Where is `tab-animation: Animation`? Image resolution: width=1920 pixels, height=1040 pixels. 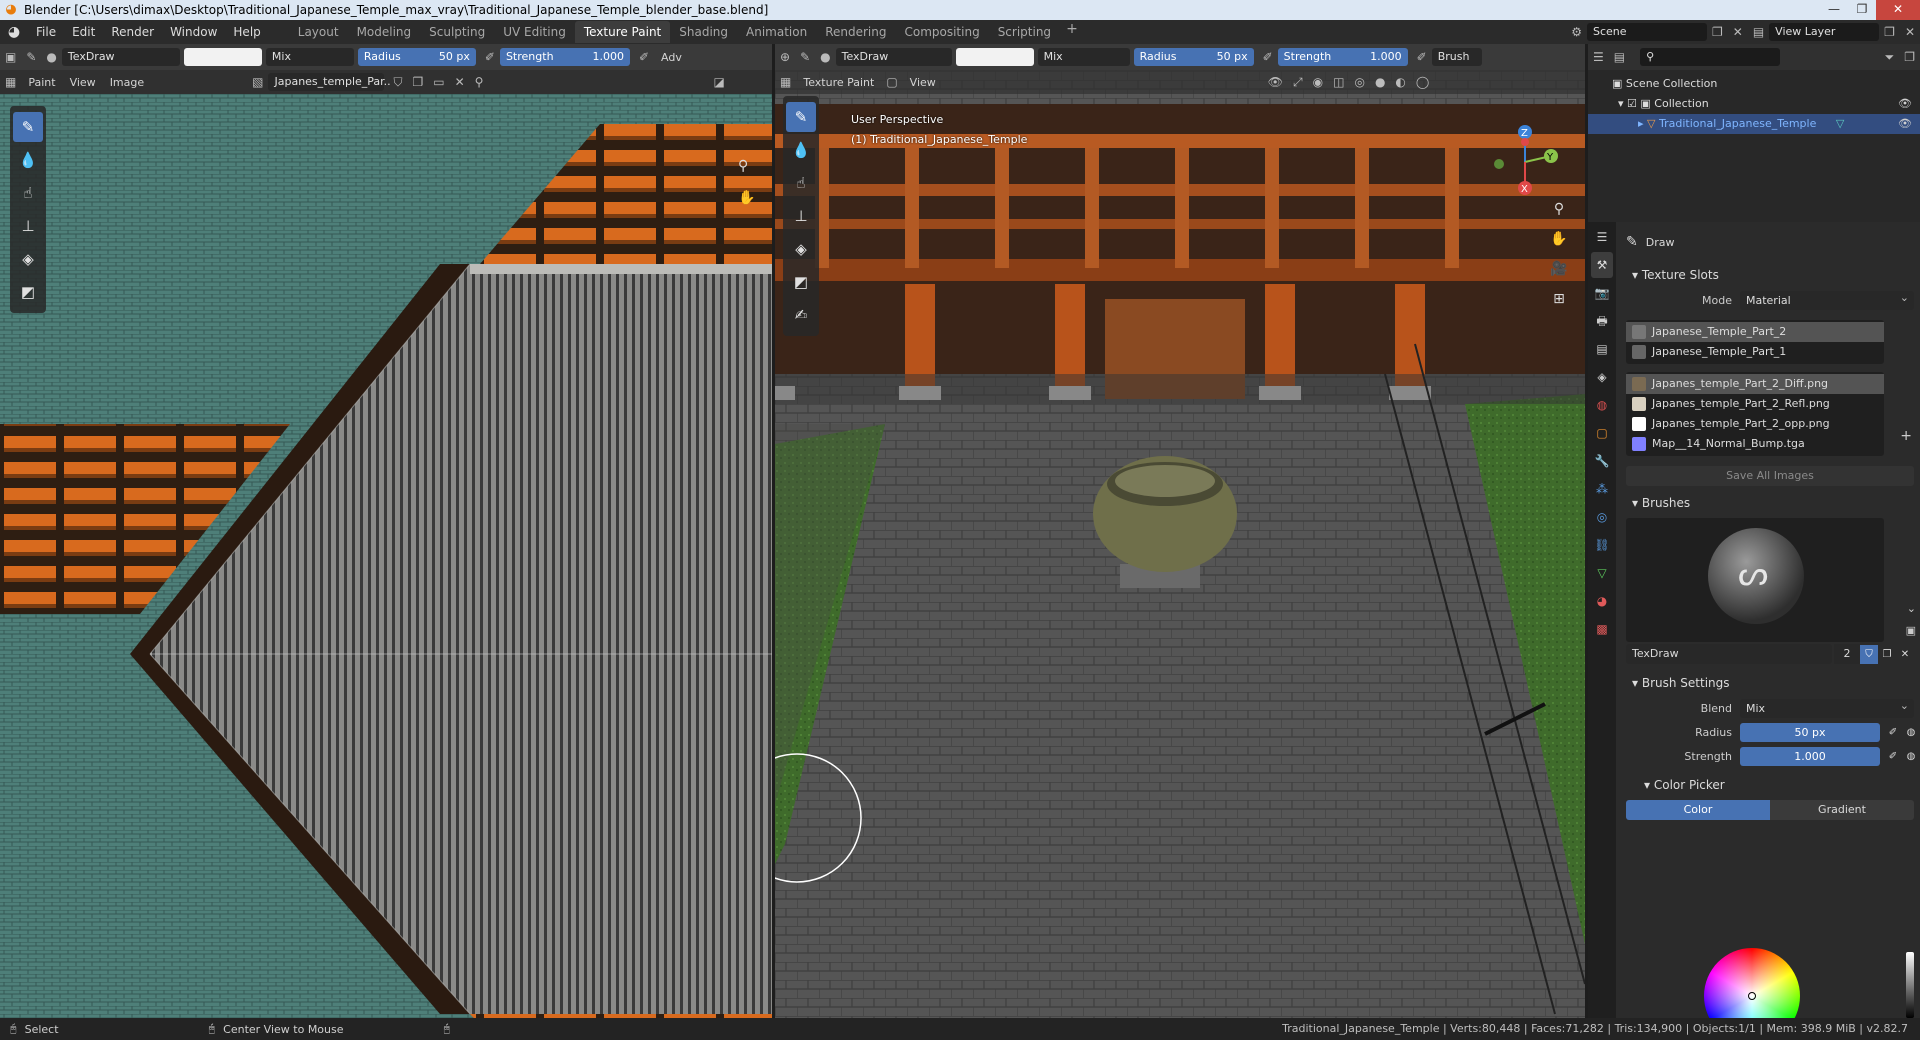 tab-animation: Animation is located at coordinates (776, 32).